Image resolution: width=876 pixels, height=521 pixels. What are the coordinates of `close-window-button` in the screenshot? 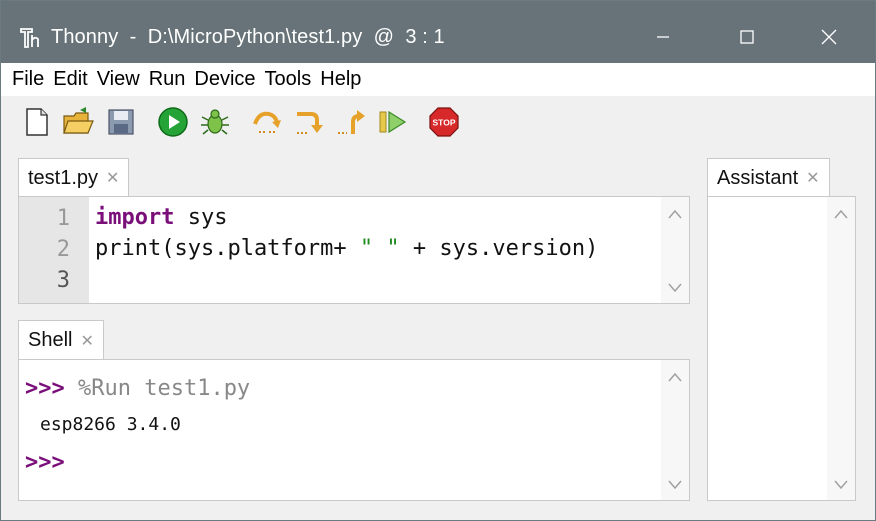 It's located at (829, 37).